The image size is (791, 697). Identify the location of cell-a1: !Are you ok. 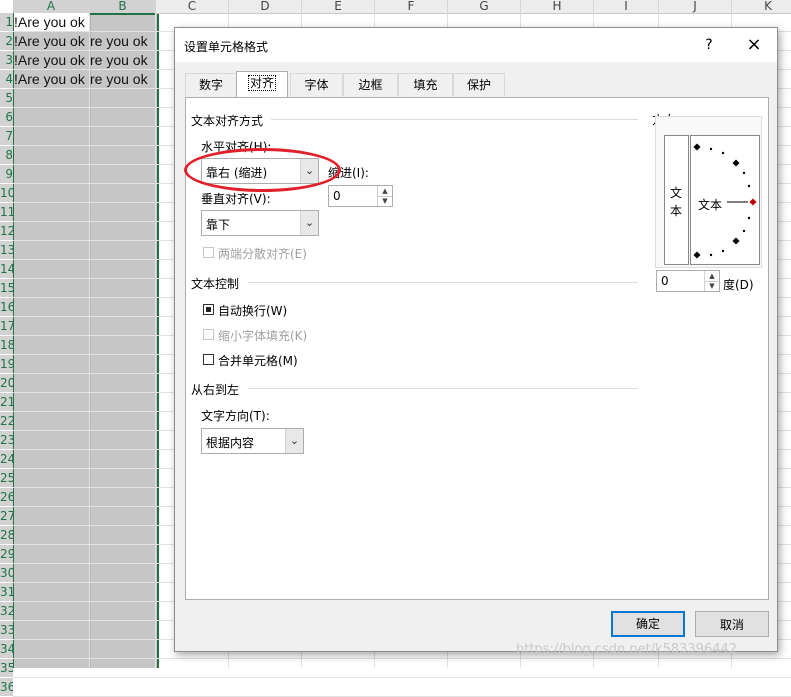
(51, 22).